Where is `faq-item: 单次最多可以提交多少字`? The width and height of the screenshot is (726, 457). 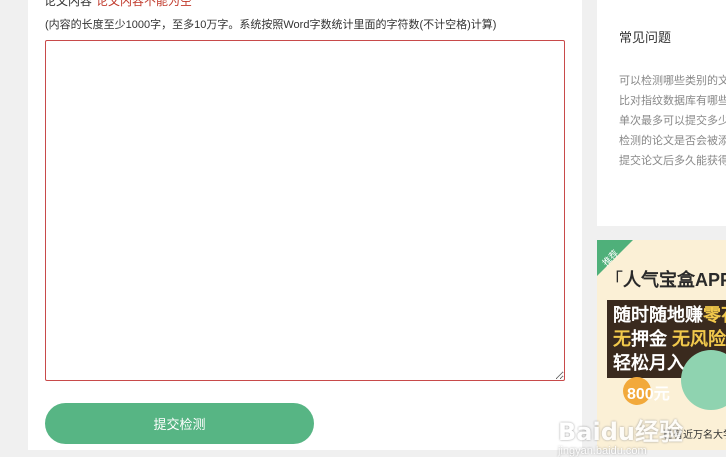
faq-item: 单次最多可以提交多少字 is located at coordinates (672, 121).